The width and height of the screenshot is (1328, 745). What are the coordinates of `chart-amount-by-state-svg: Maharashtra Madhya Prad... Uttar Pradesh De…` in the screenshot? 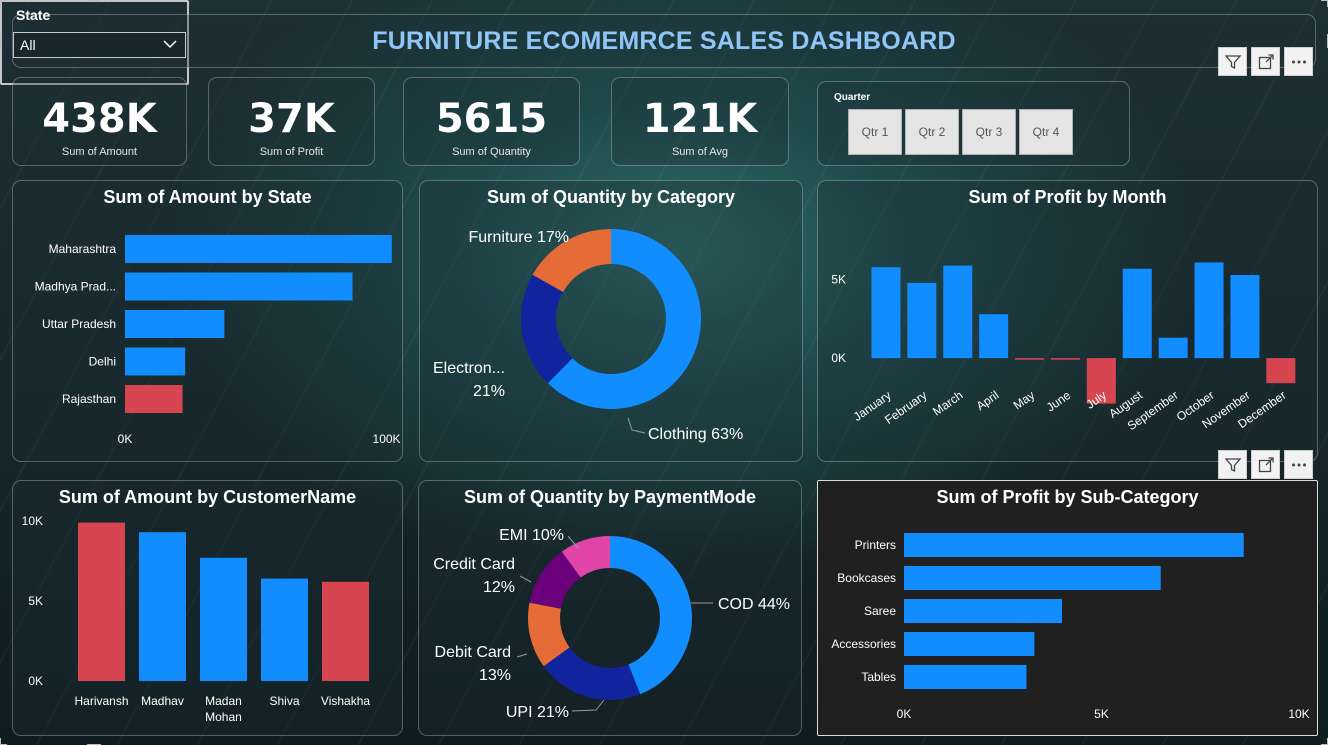 It's located at (218, 340).